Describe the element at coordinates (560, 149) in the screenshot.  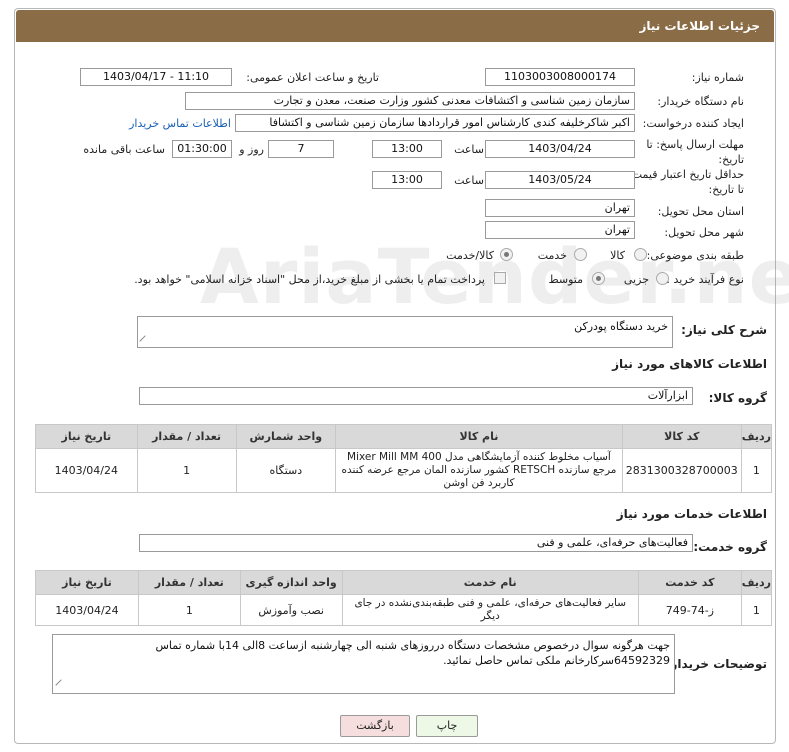
I see `reply-deadline-date: 1403/04/24` at that location.